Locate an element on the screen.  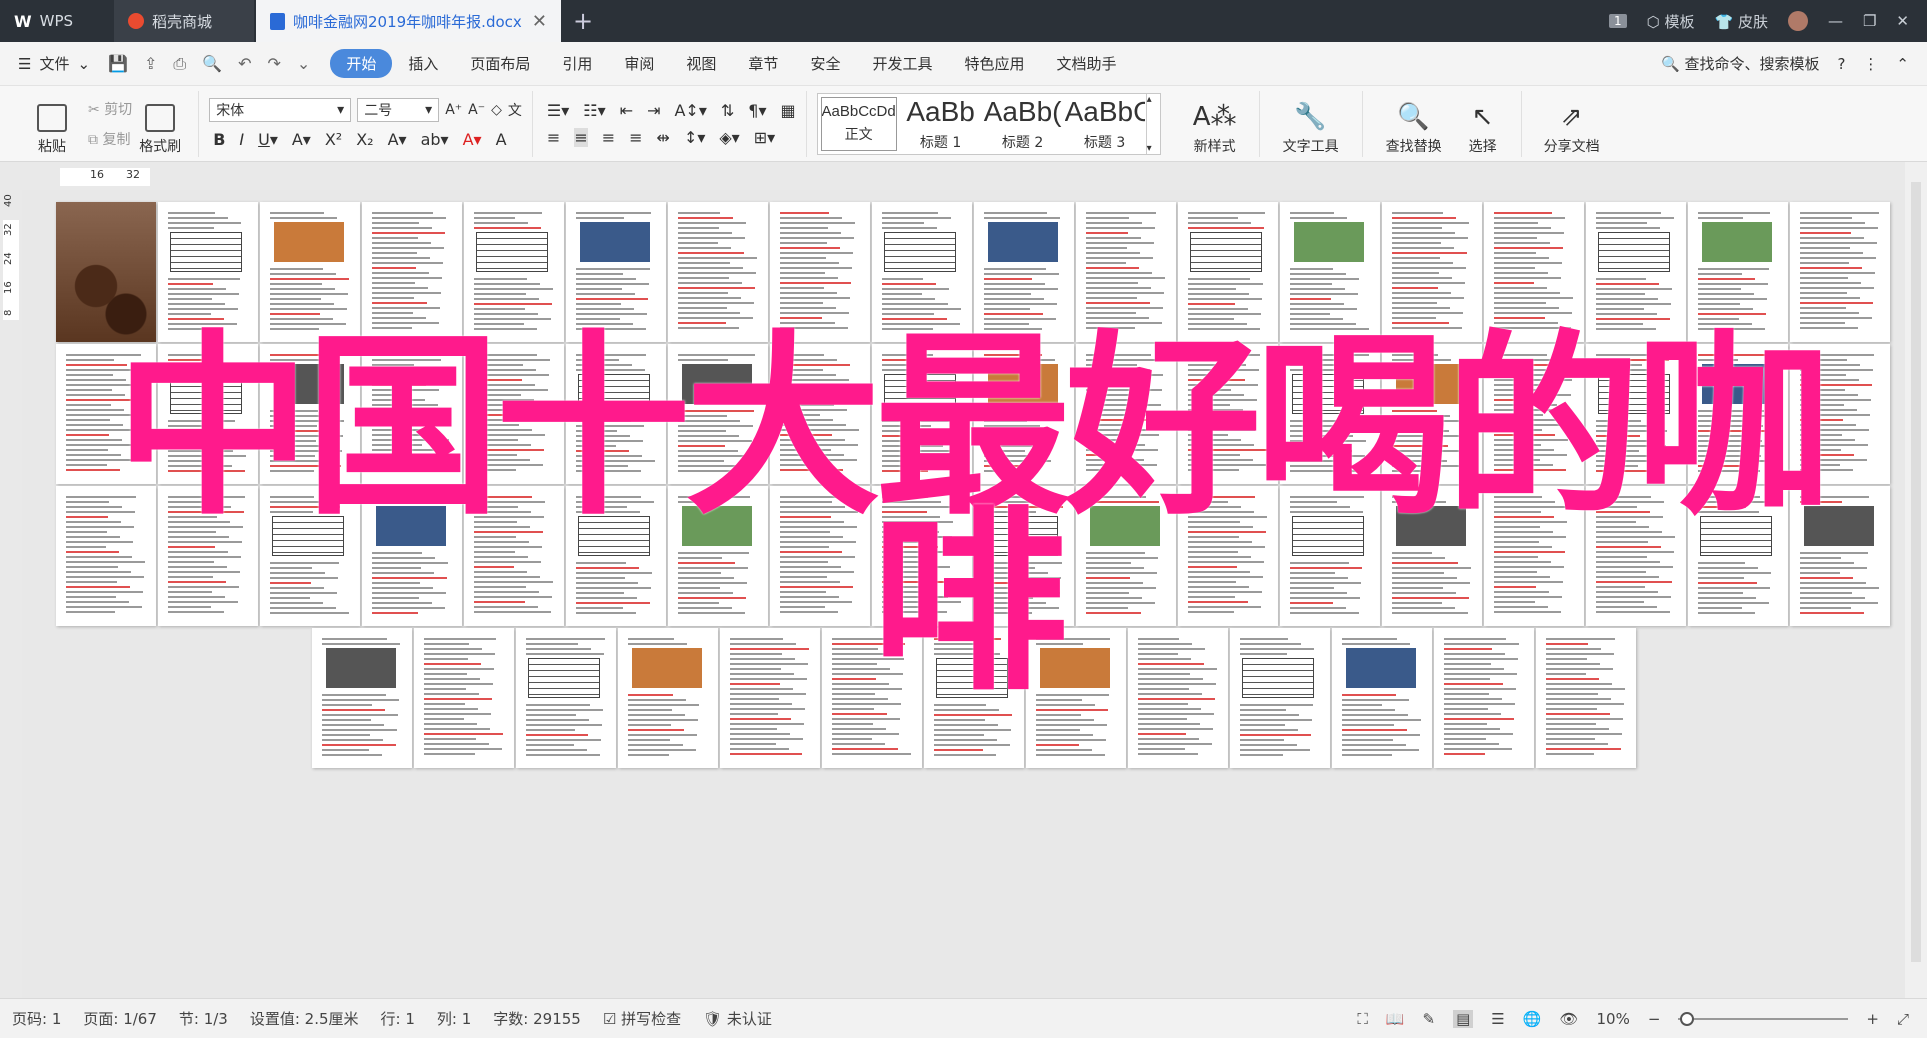
menu-item-developer: 开发工具 is located at coordinates (902, 63).